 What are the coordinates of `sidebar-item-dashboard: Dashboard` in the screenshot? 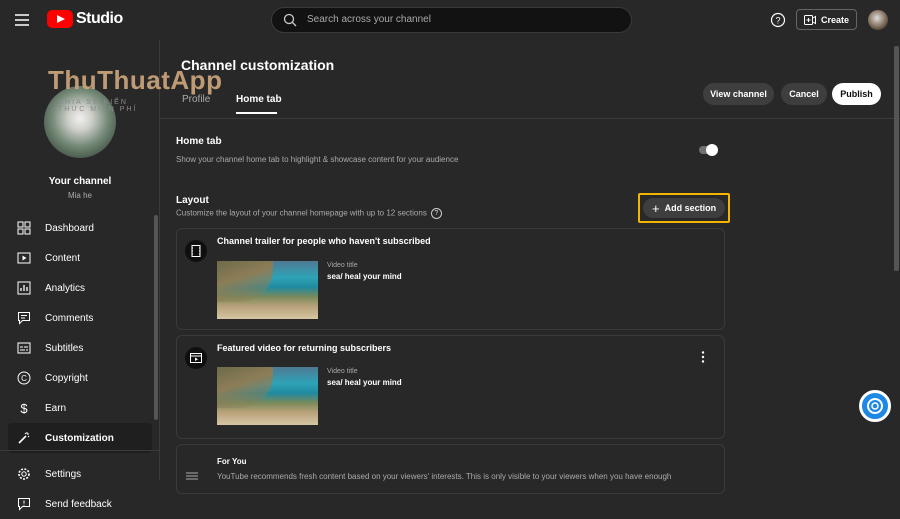 It's located at (80, 228).